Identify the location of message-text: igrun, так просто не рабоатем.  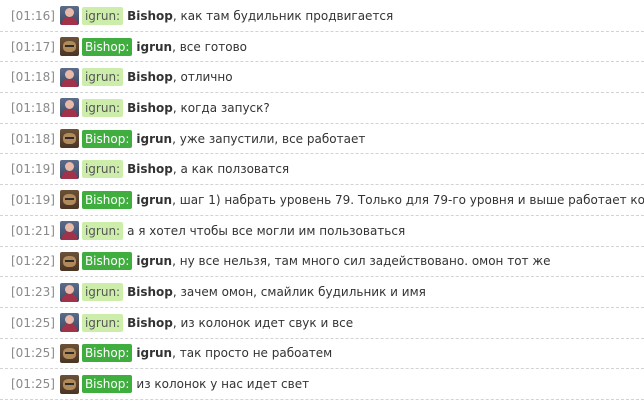
(234, 353).